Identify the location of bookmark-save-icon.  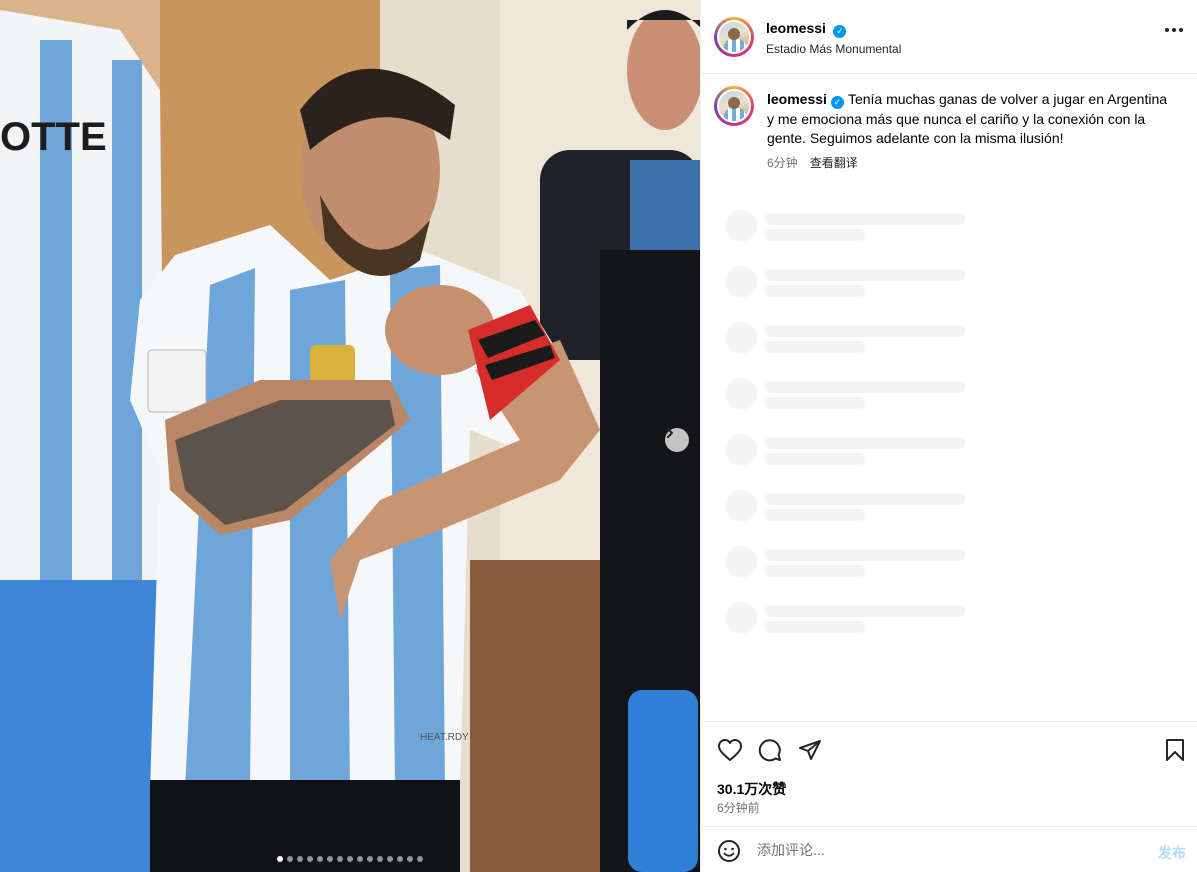
(1175, 750).